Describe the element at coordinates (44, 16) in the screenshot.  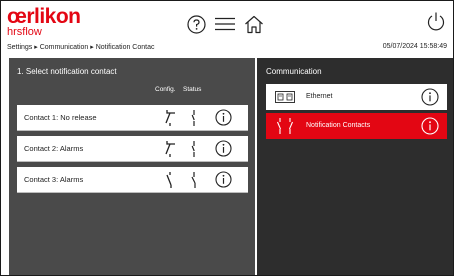
I see `brand-logo: œrlikon` at that location.